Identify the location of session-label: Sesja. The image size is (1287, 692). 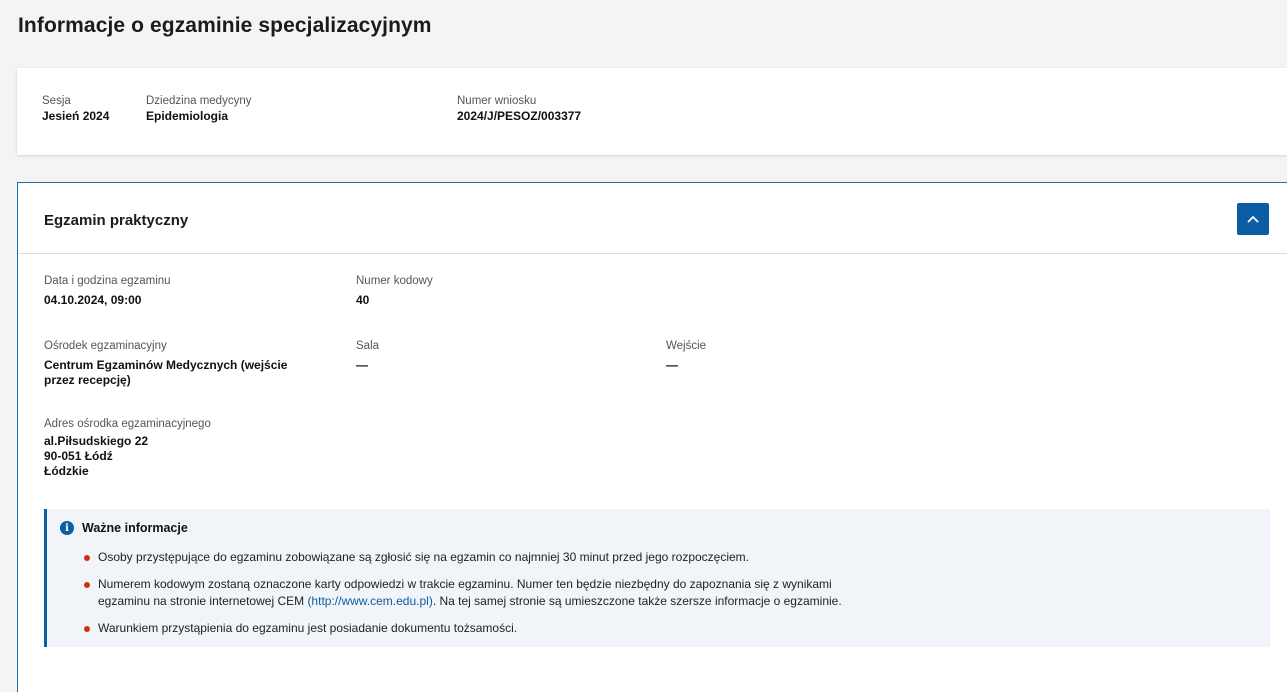
(56, 101).